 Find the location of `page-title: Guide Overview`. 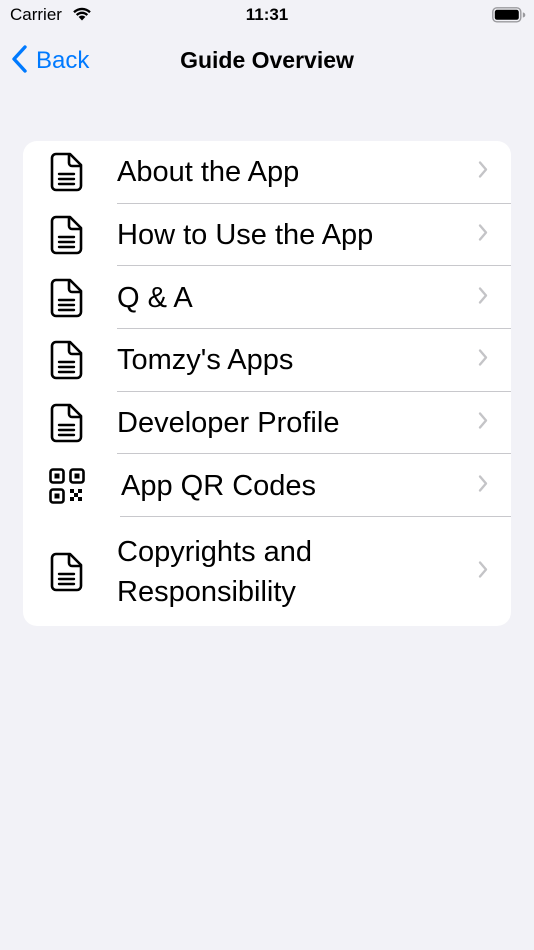

page-title: Guide Overview is located at coordinates (267, 60).